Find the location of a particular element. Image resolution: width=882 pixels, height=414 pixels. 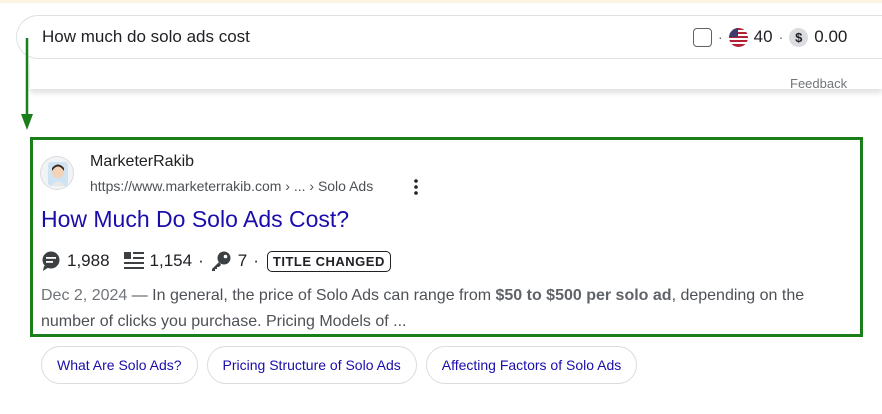

chip-pricing-structure: Pricing Structure of Solo Ads is located at coordinates (311, 365).